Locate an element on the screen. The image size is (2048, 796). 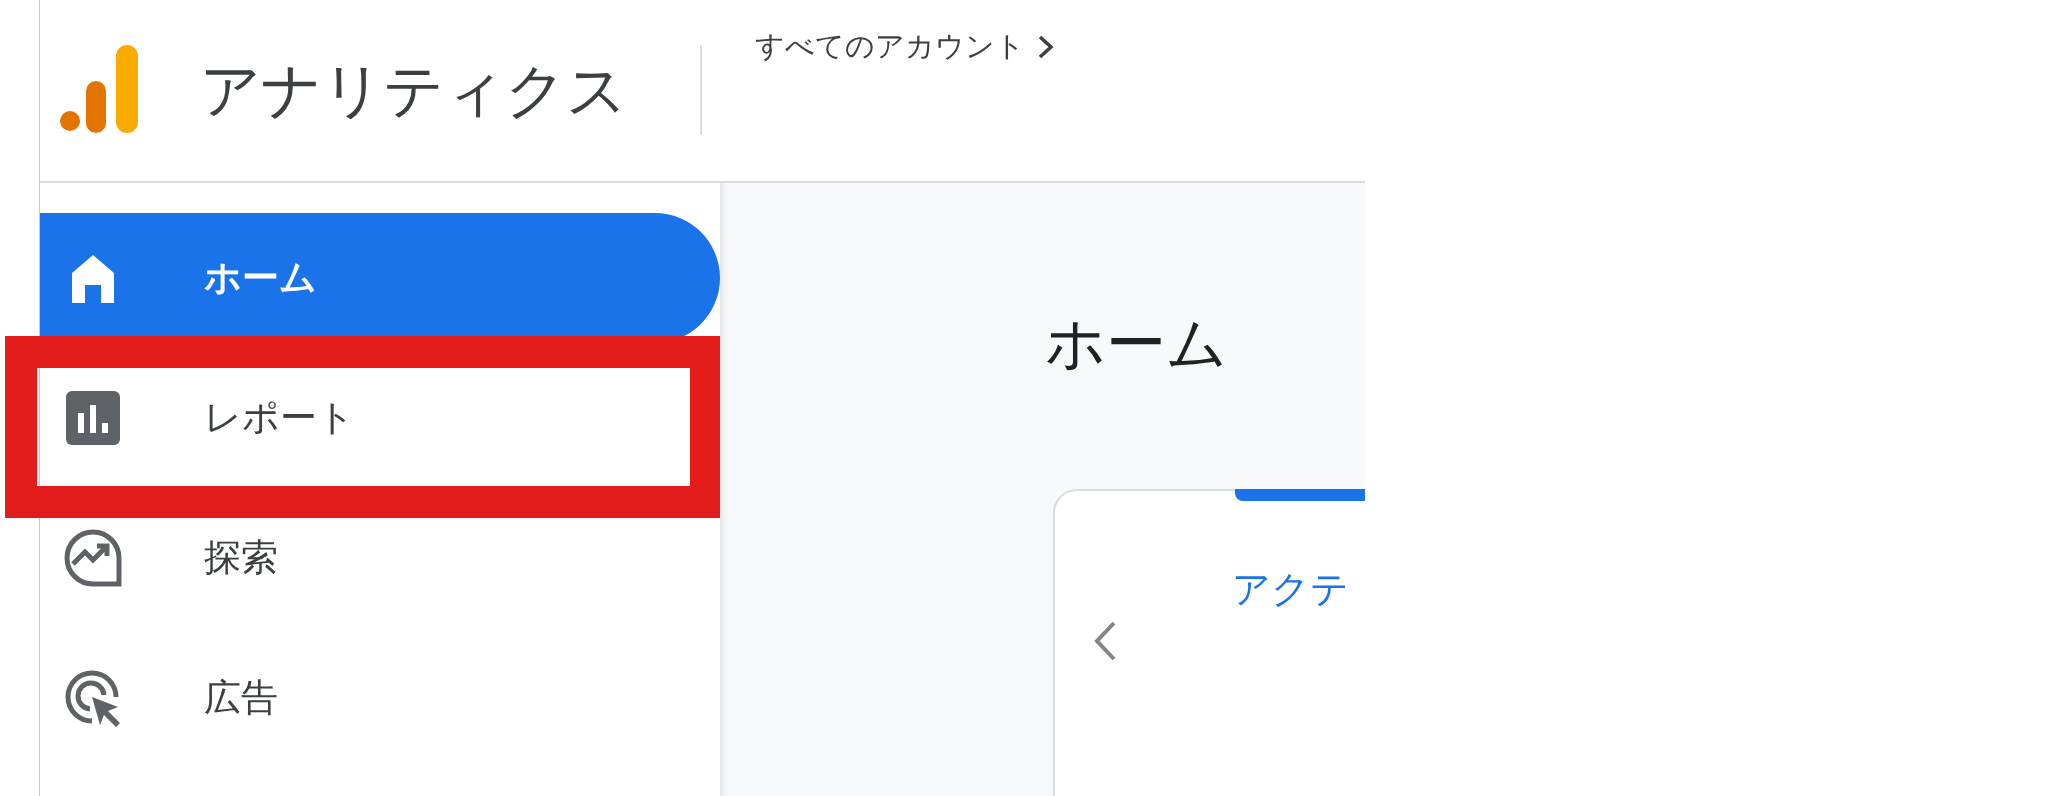
bar-chart-icon is located at coordinates (93, 418).